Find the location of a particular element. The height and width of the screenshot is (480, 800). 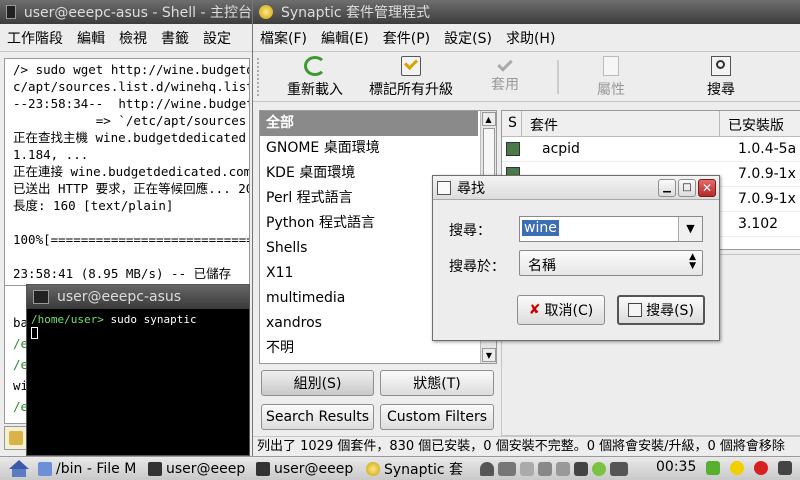

status-checkbox is located at coordinates (513, 149).